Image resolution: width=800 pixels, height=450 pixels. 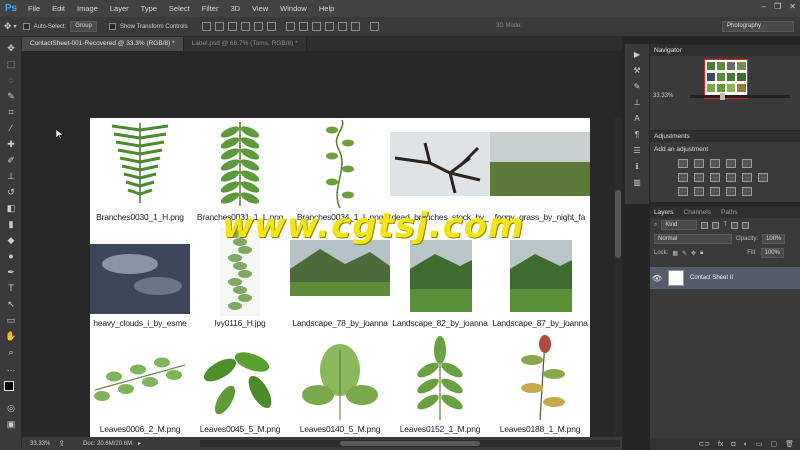 I want to click on tool-presets-icon: ⚒, so click(x=637, y=71).